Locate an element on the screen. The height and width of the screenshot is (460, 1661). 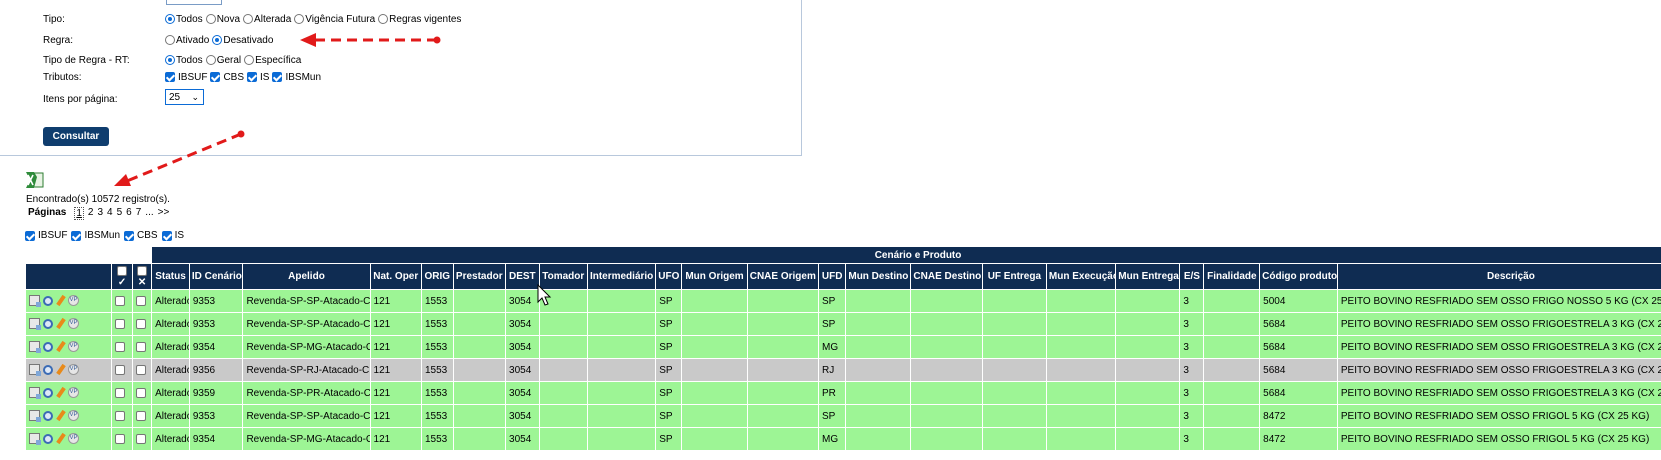
cell-ufd: PR is located at coordinates (832, 393).